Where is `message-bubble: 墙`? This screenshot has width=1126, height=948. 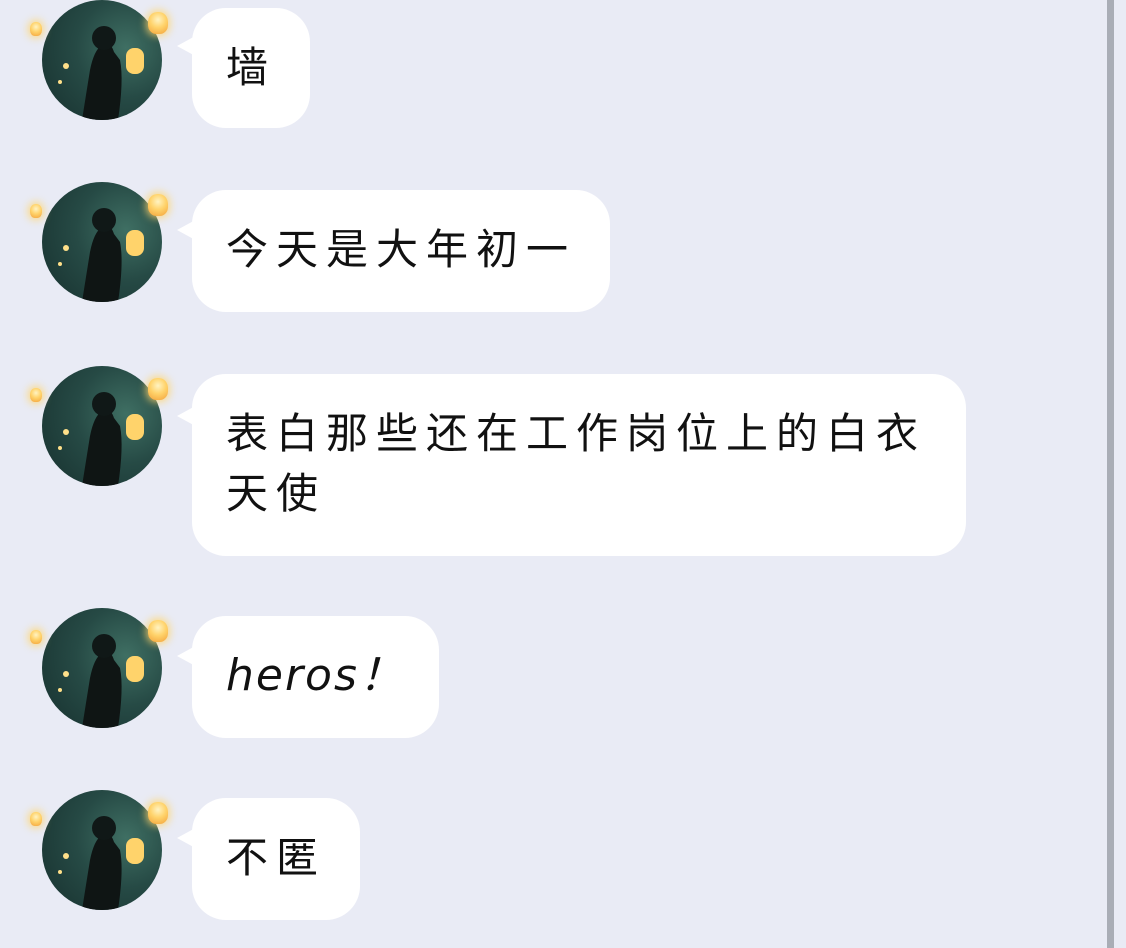 message-bubble: 墙 is located at coordinates (251, 68).